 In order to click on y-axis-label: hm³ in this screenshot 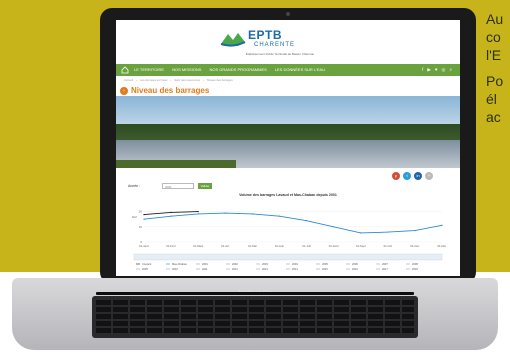, I will do `click(134, 217)`.